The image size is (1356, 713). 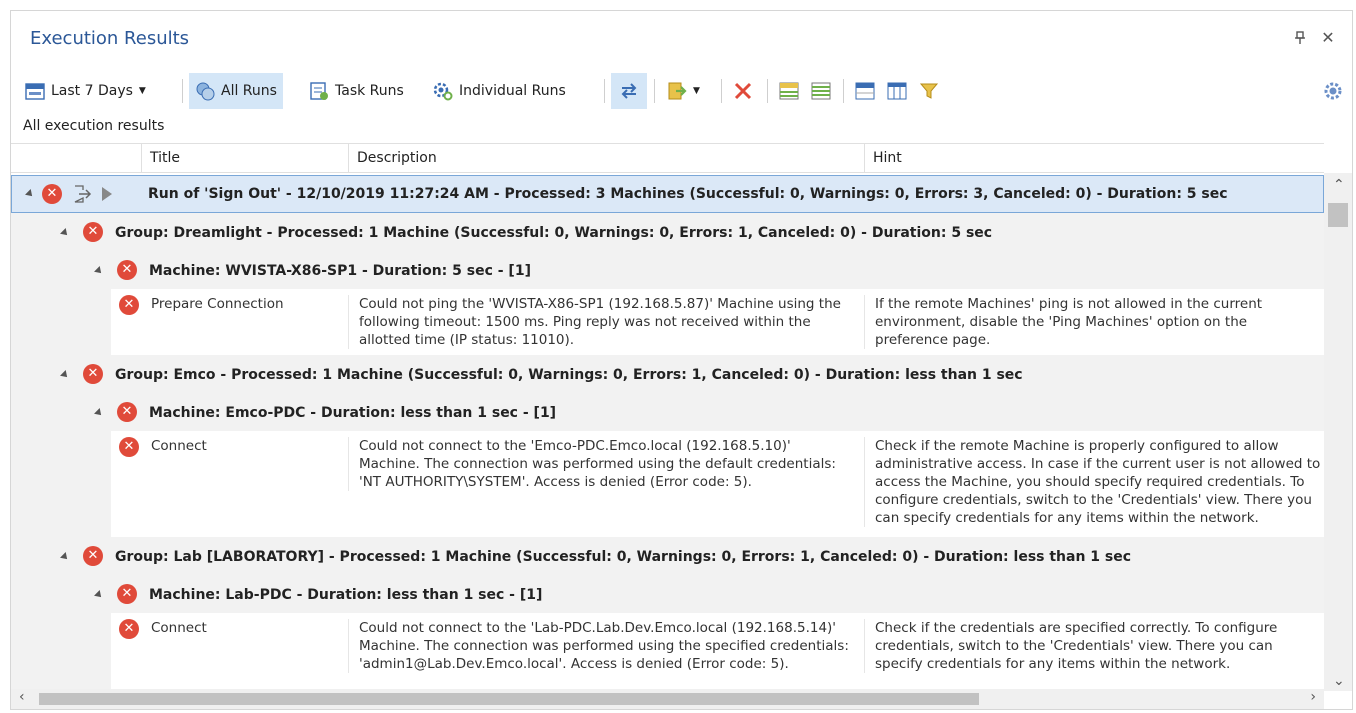 I want to click on task-runs-icon, so click(x=319, y=91).